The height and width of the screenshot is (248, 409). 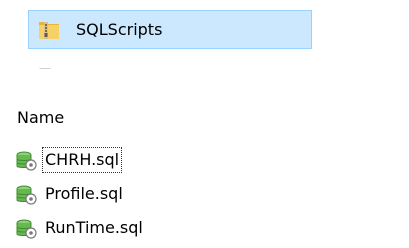 What do you see at coordinates (82, 160) in the screenshot?
I see `file-name: CHRH.sql` at bounding box center [82, 160].